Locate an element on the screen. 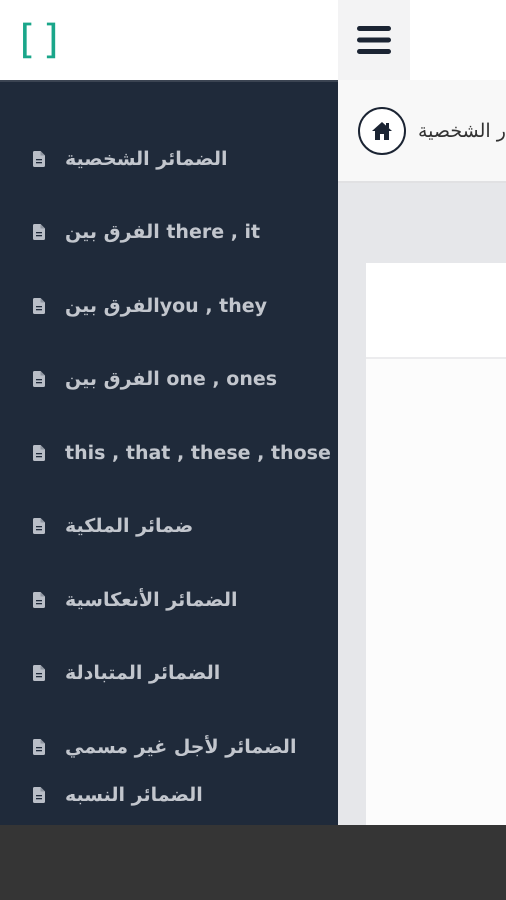  sidebar-item: this , that , these , those is located at coordinates (169, 453).